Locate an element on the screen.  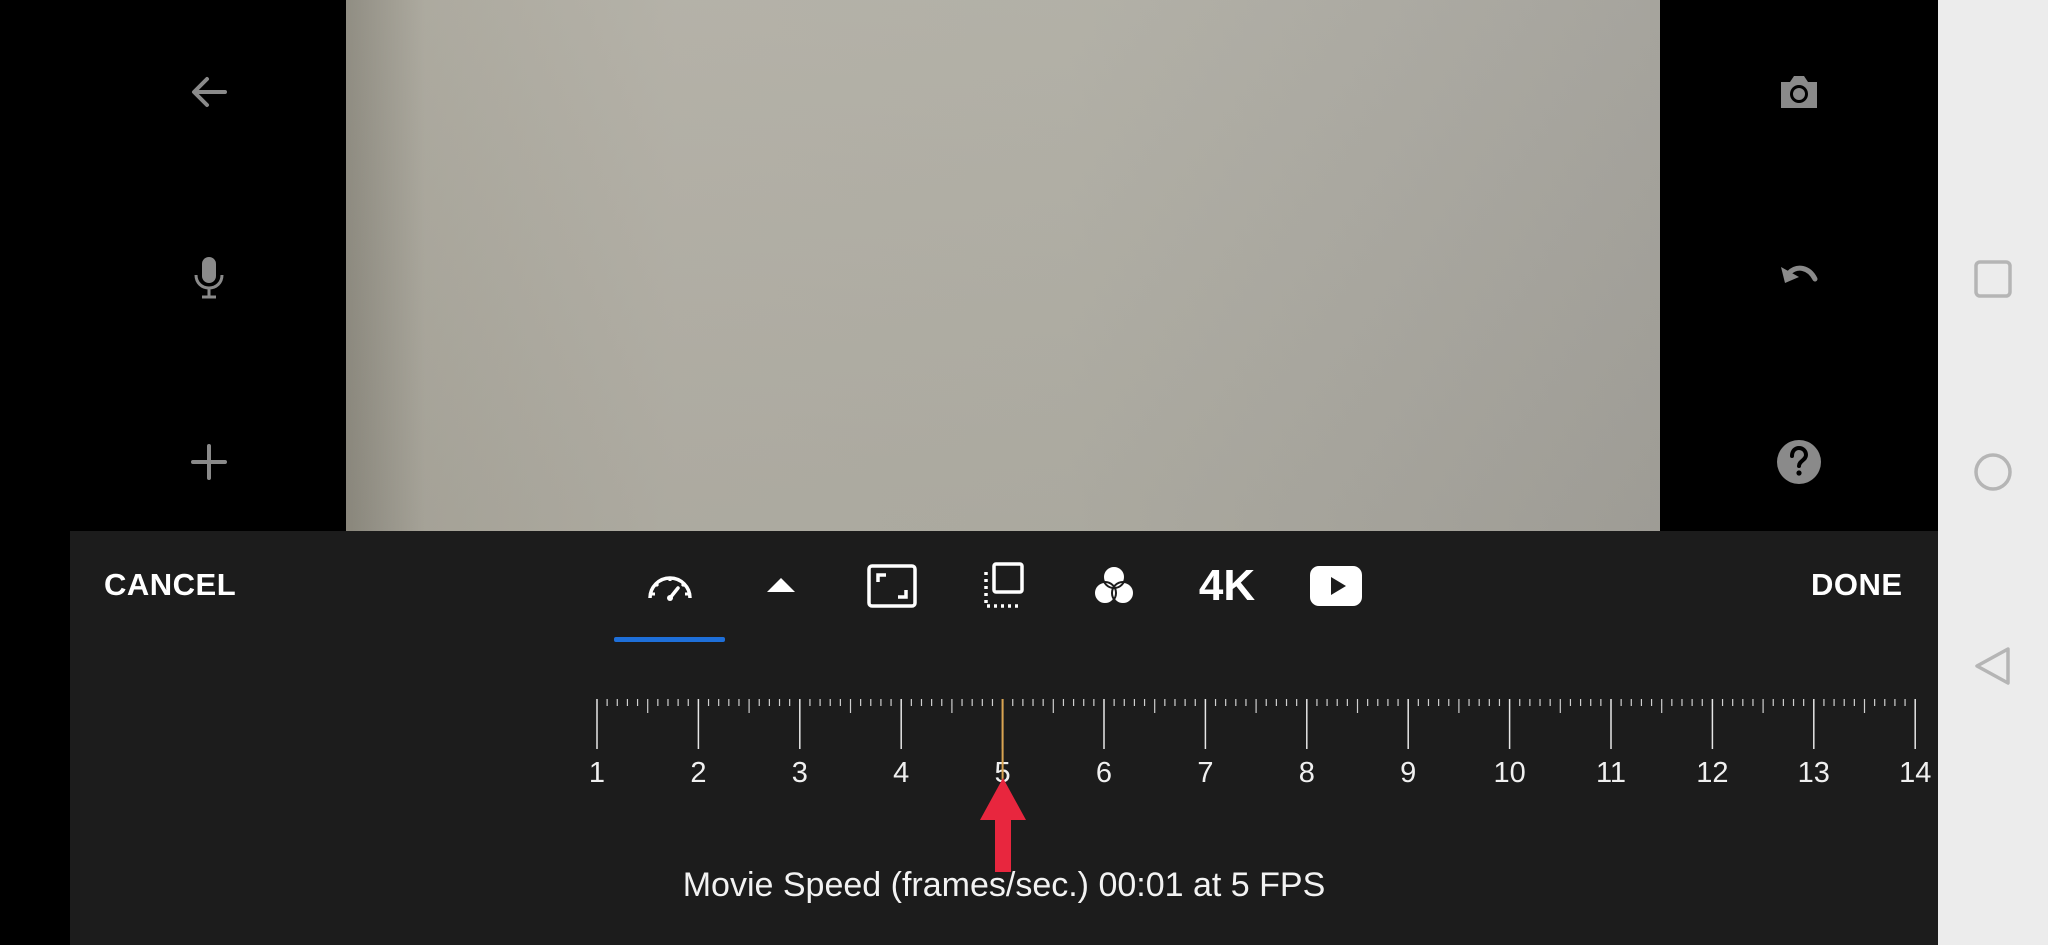
ruler-tick-label: 14 is located at coordinates (1915, 773).